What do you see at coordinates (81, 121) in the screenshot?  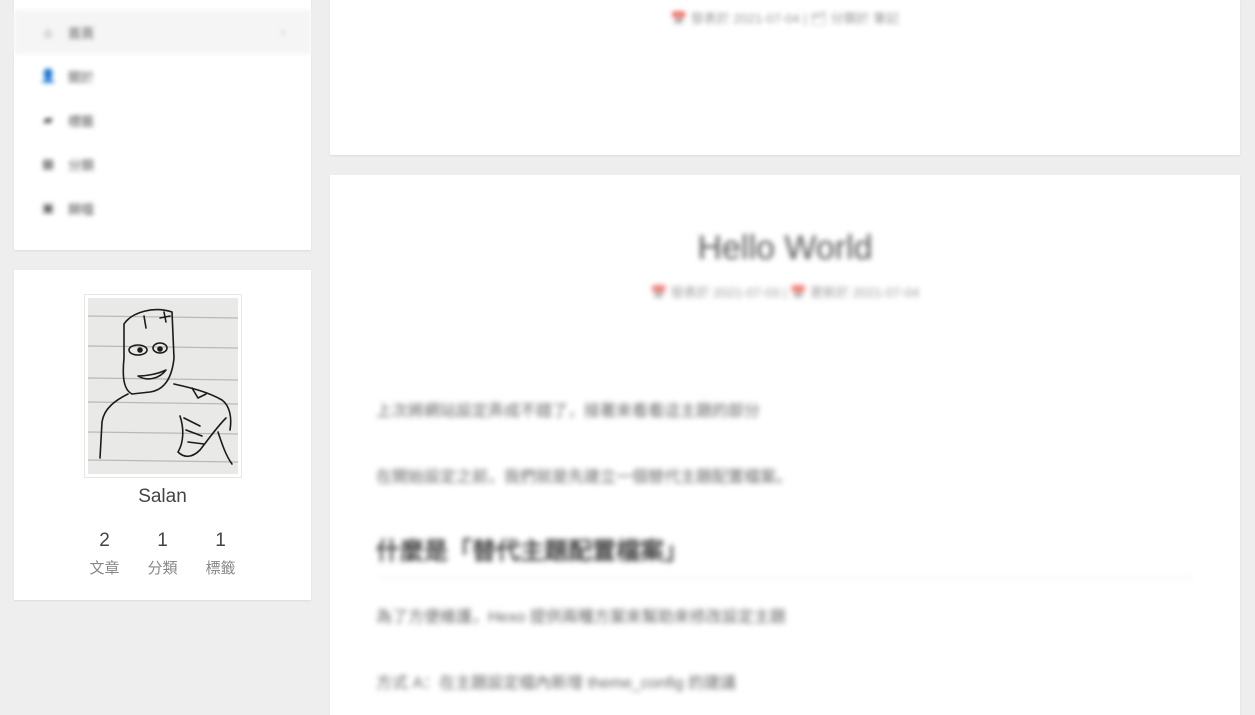 I see `menu-item-label: 標籤` at bounding box center [81, 121].